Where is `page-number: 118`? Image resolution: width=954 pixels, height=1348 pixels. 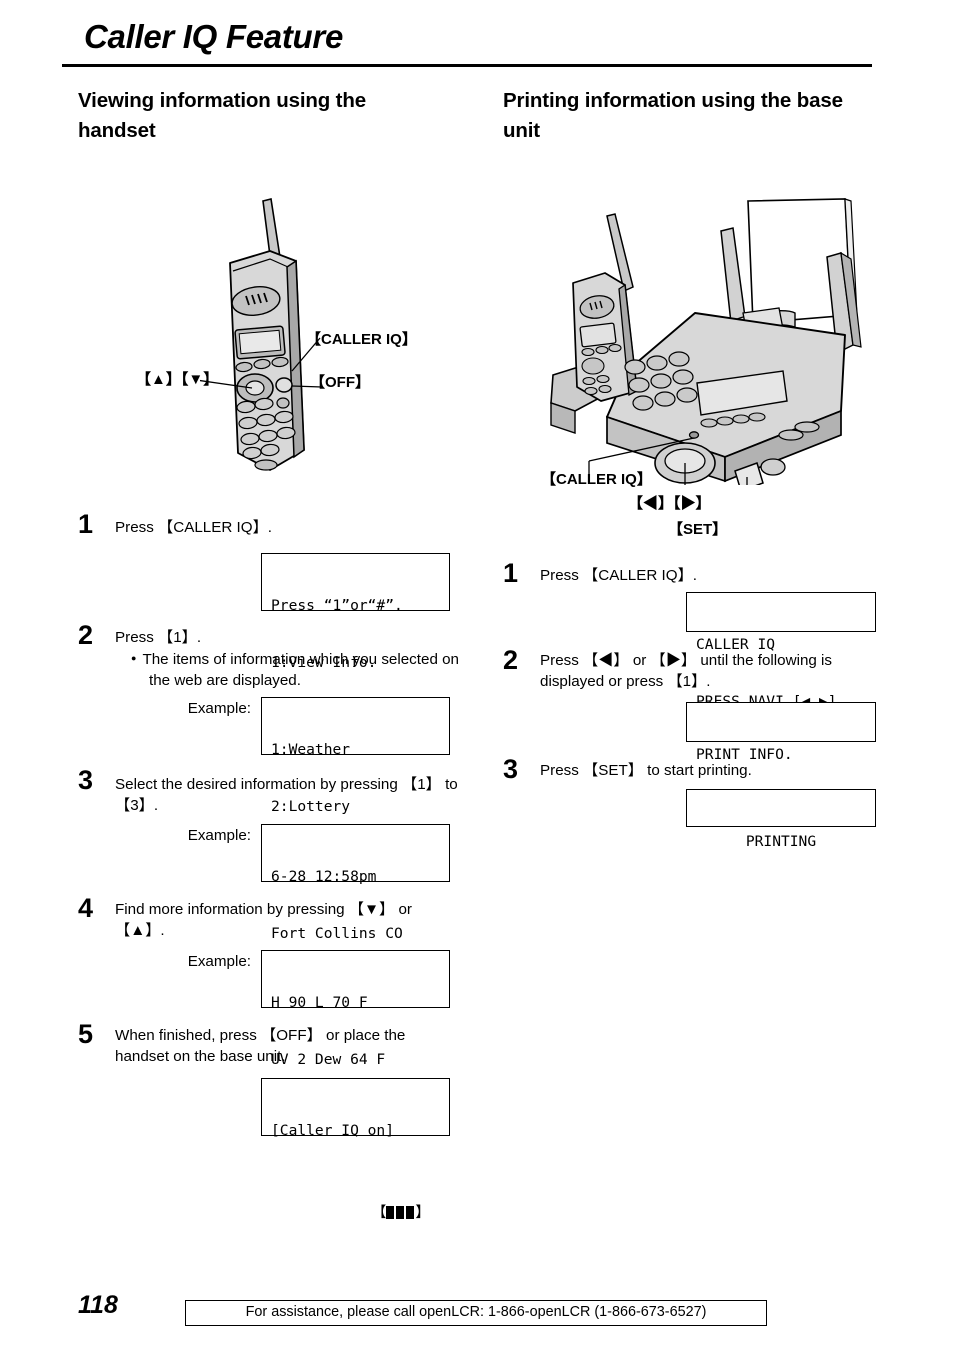 page-number: 118 is located at coordinates (98, 1305).